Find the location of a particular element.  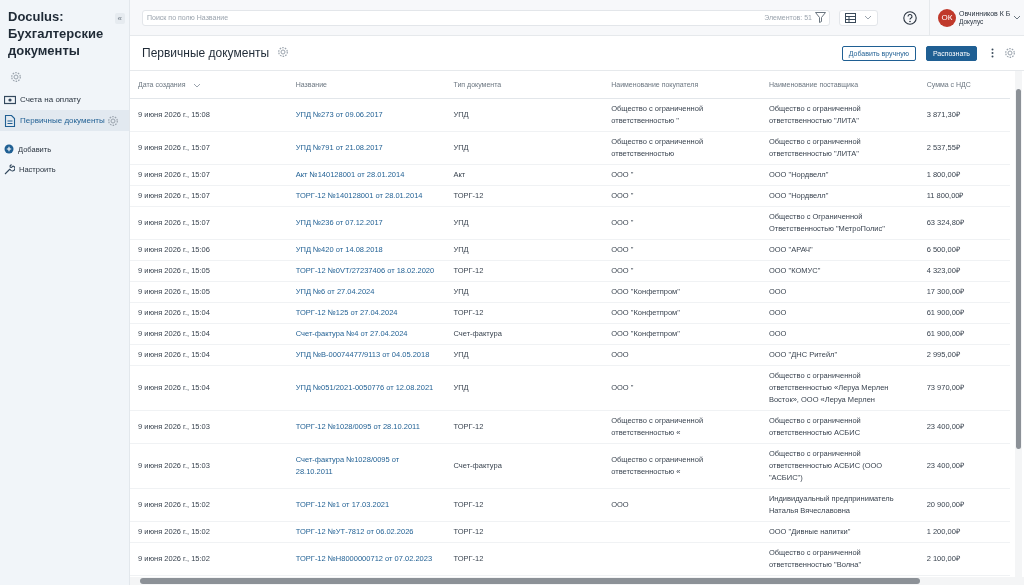

more-icon is located at coordinates (992, 53).